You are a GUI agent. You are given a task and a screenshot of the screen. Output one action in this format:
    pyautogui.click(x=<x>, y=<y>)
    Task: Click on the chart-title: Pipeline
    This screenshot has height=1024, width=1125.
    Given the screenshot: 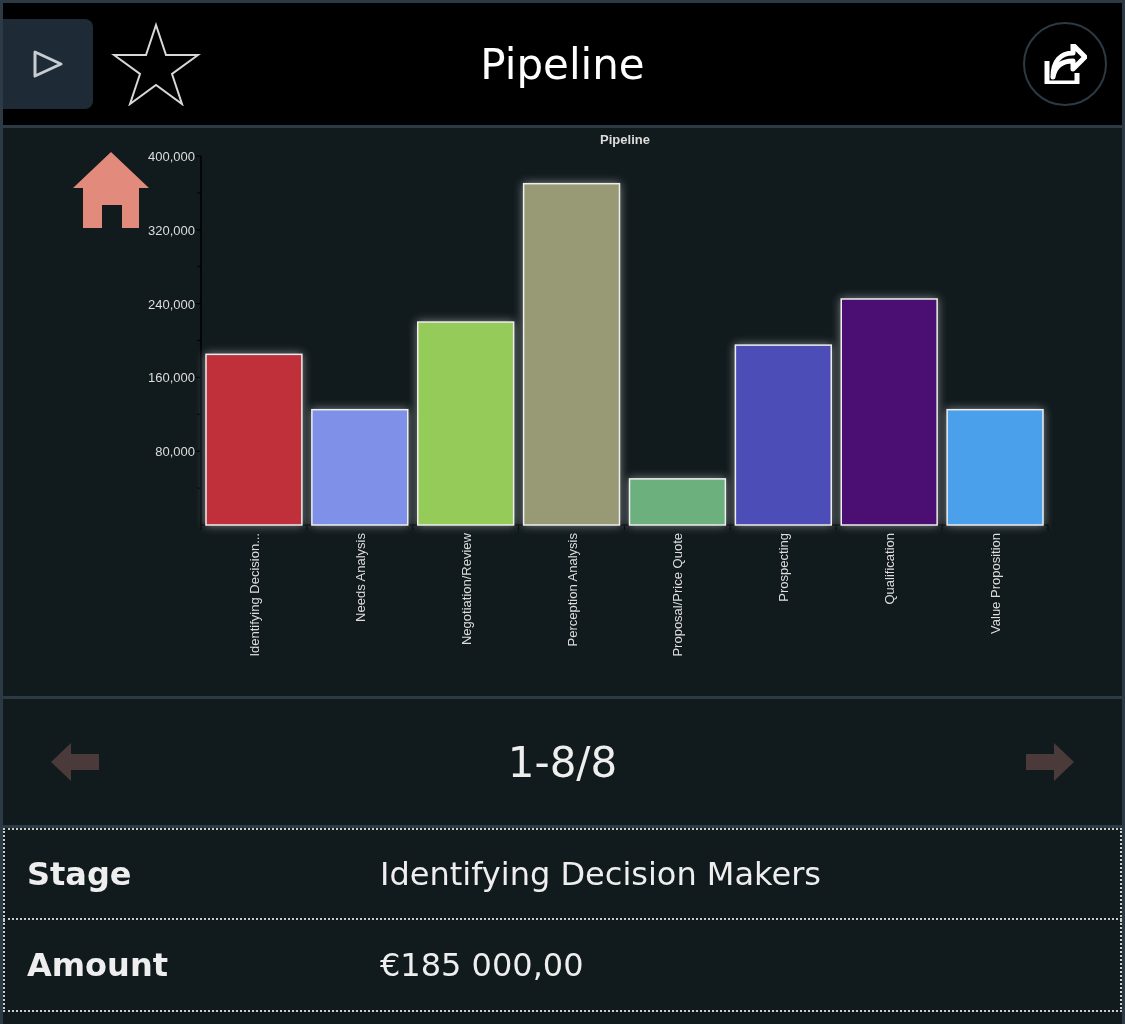 What is the action you would take?
    pyautogui.click(x=625, y=139)
    